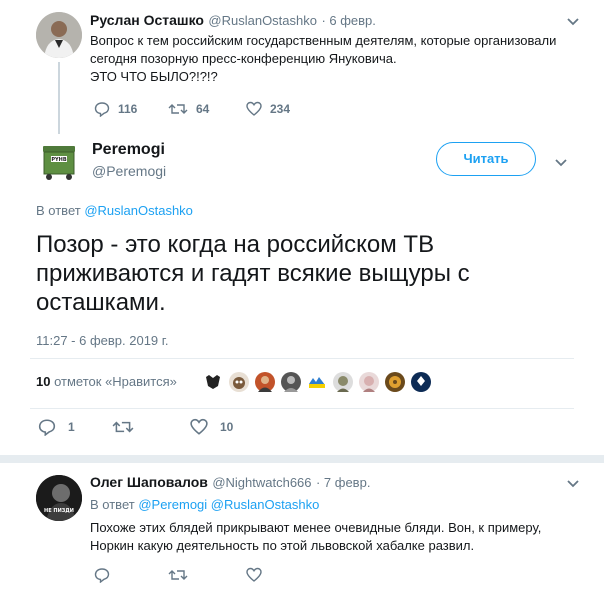 The width and height of the screenshot is (604, 590). Describe the element at coordinates (129, 171) in the screenshot. I see `author-handle: @Peremogi` at that location.